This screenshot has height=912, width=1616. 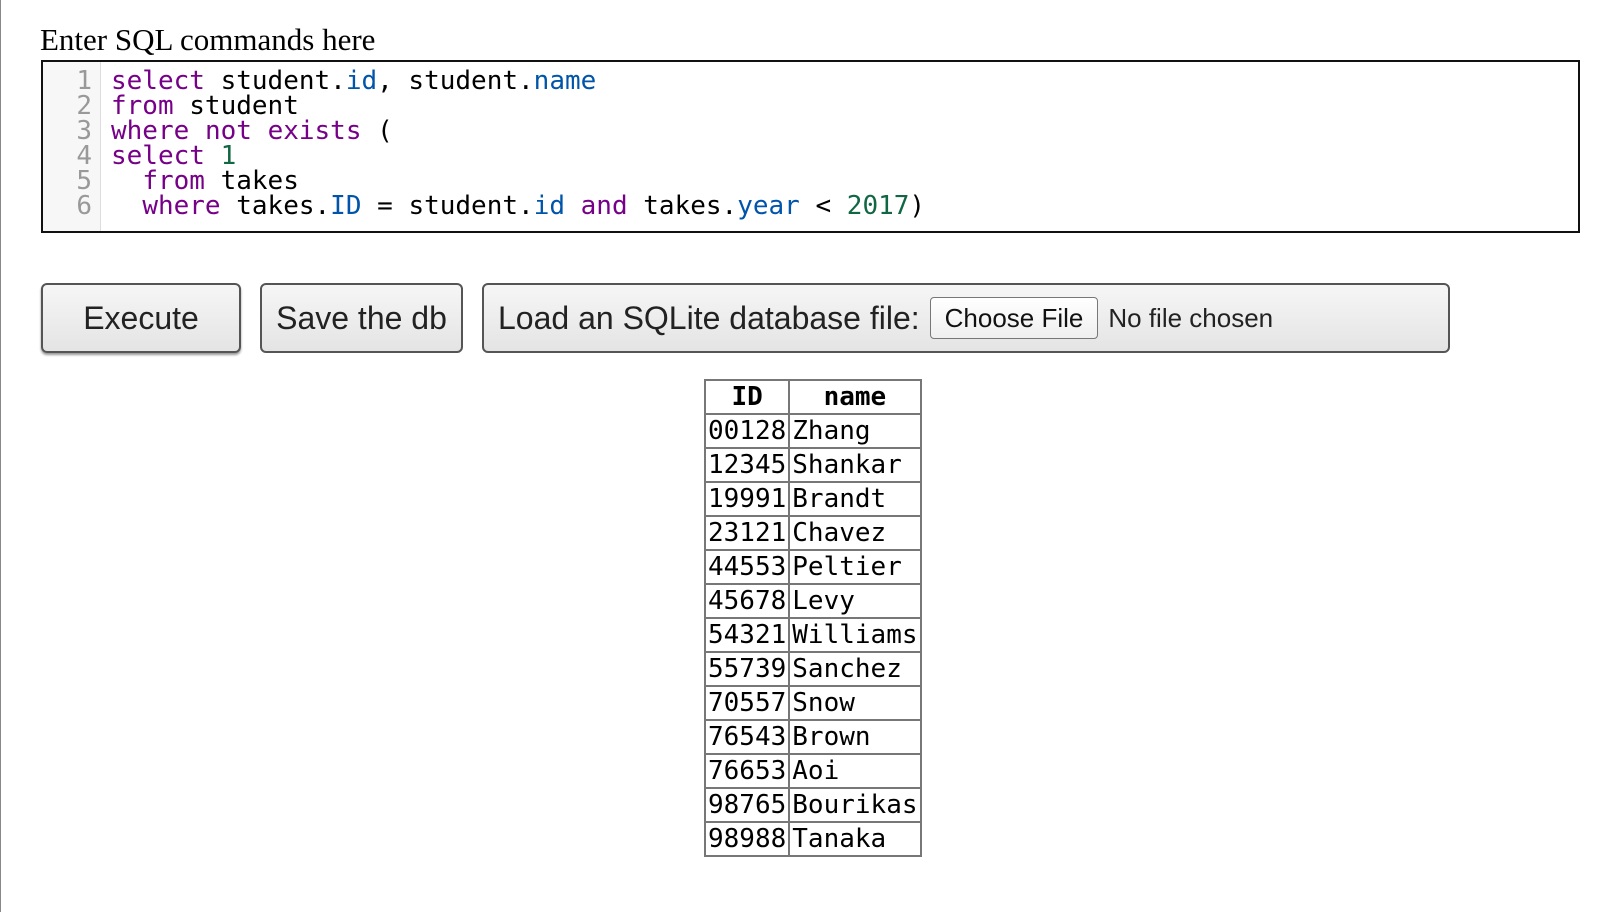 What do you see at coordinates (1014, 318) in the screenshot?
I see `choose-file-button: Choose File` at bounding box center [1014, 318].